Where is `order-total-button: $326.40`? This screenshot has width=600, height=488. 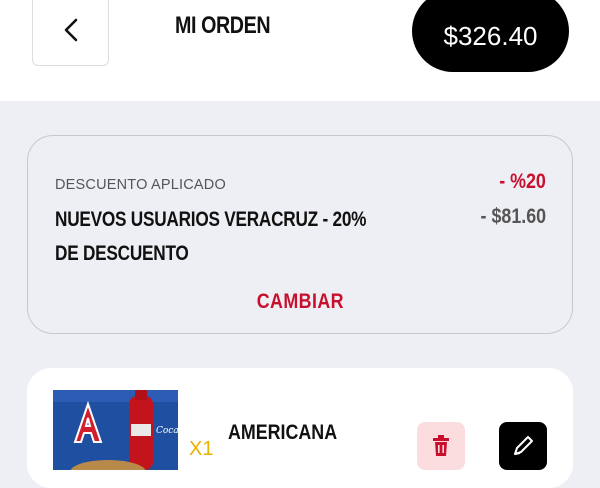
order-total-button: $326.40 is located at coordinates (490, 36).